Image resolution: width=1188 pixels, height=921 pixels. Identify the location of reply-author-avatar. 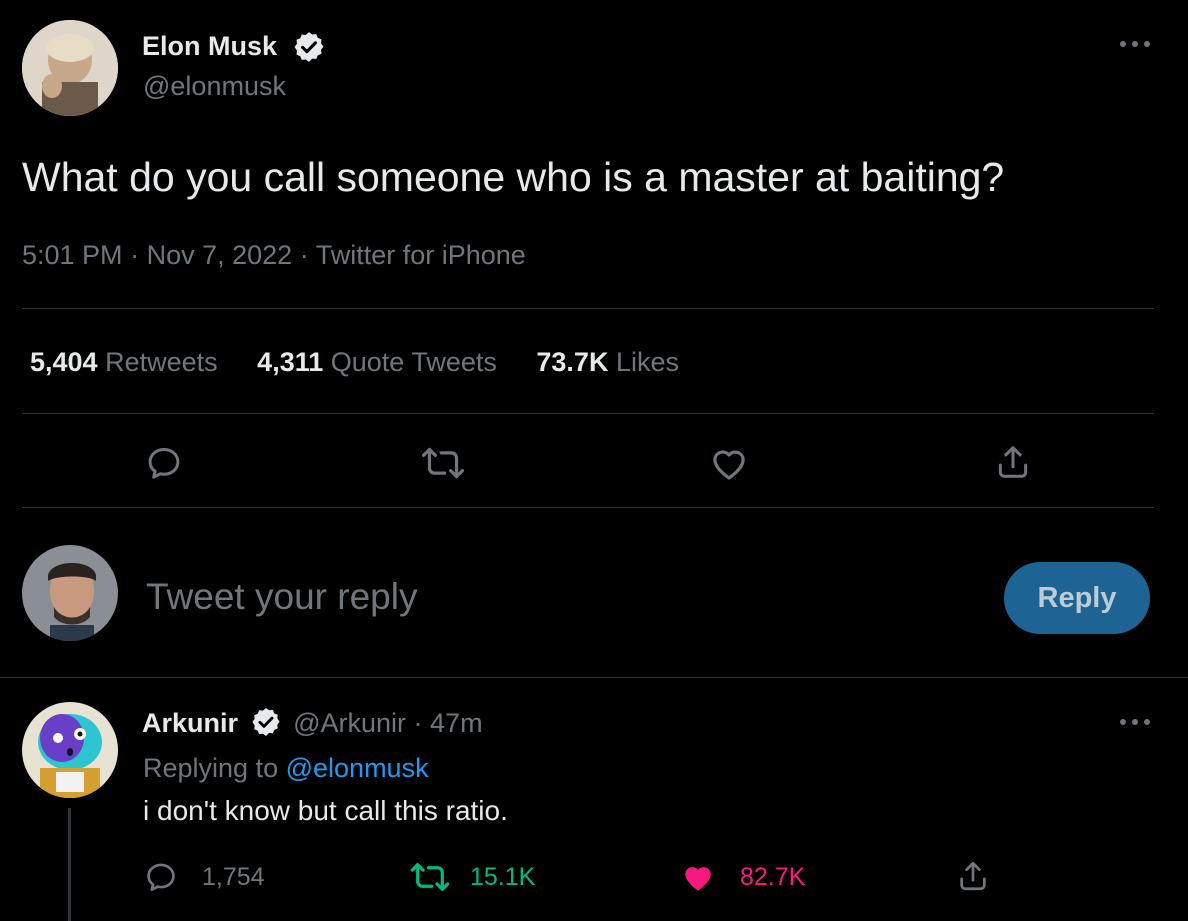
(70, 750).